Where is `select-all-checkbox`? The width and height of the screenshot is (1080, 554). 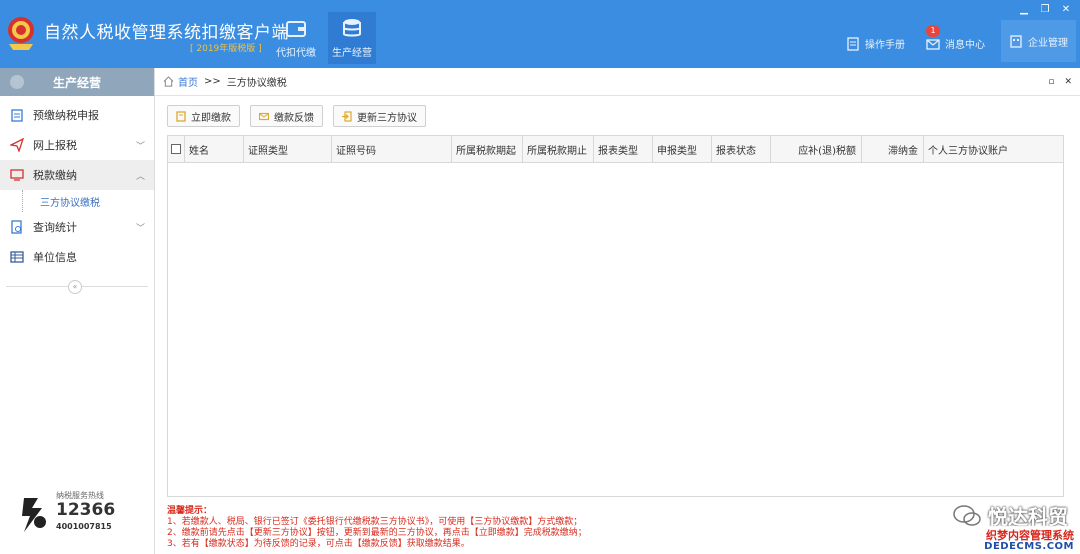 select-all-checkbox is located at coordinates (176, 149).